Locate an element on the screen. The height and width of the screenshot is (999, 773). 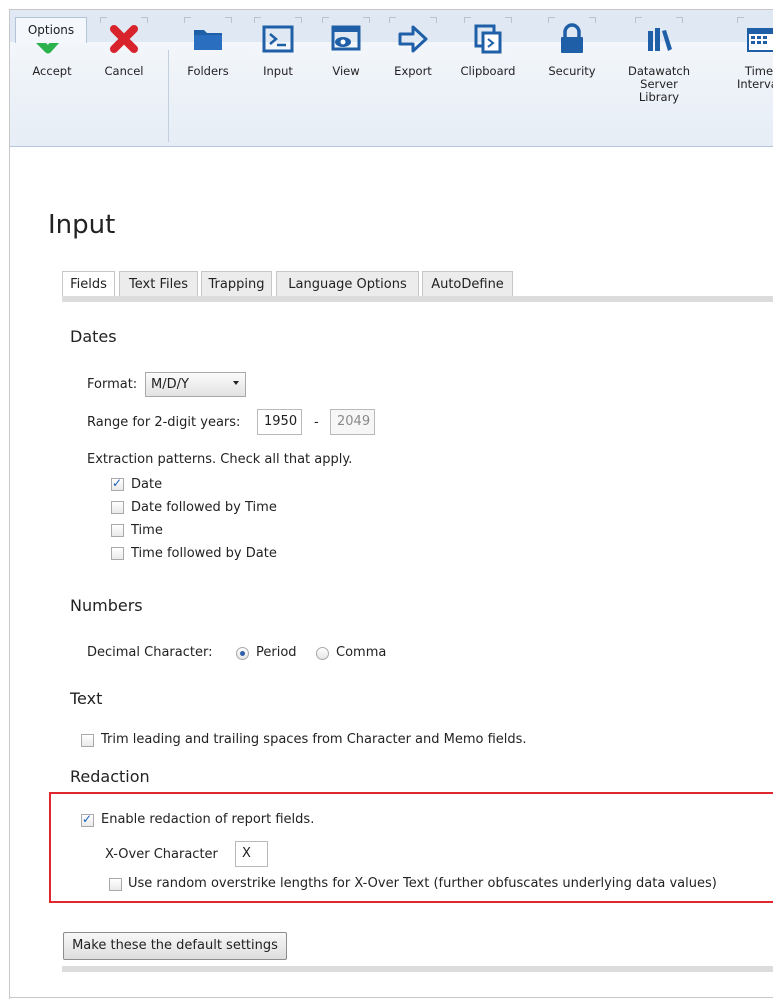
enable-redaction-checkbox is located at coordinates (87, 819).